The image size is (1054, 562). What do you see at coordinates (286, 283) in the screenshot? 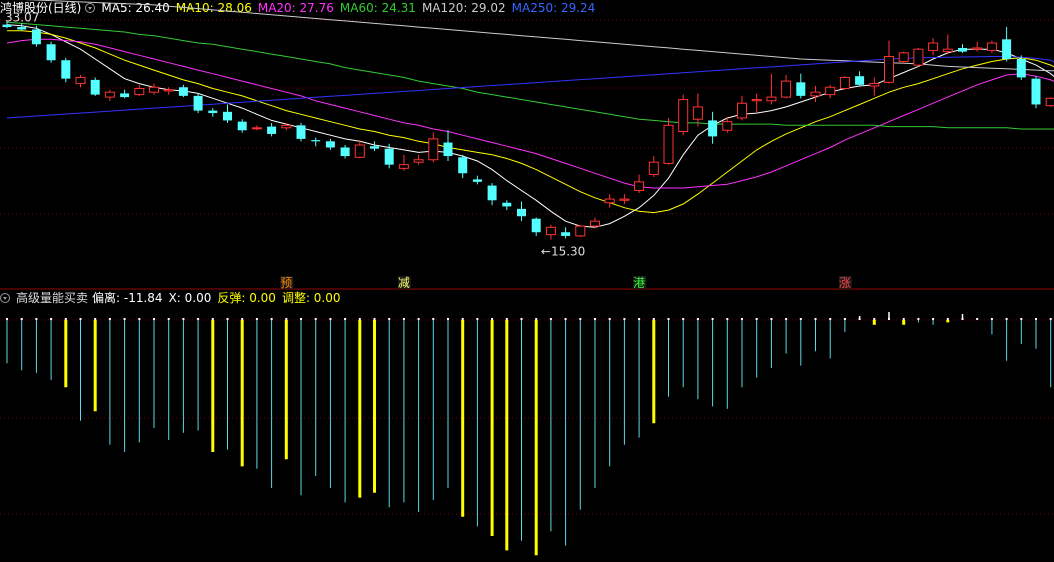
I see `signal-label: 预` at bounding box center [286, 283].